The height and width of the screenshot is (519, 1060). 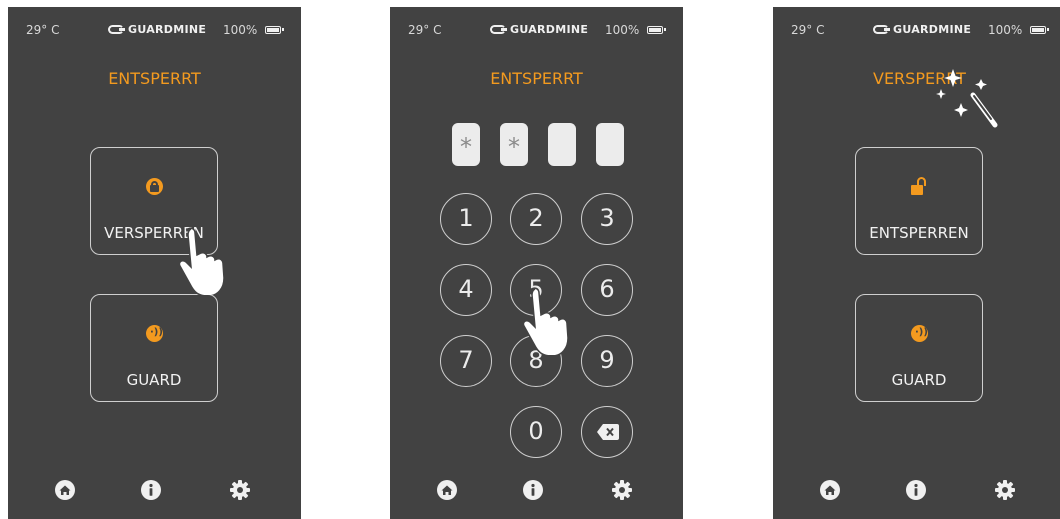 I want to click on key-3: 3, so click(x=607, y=219).